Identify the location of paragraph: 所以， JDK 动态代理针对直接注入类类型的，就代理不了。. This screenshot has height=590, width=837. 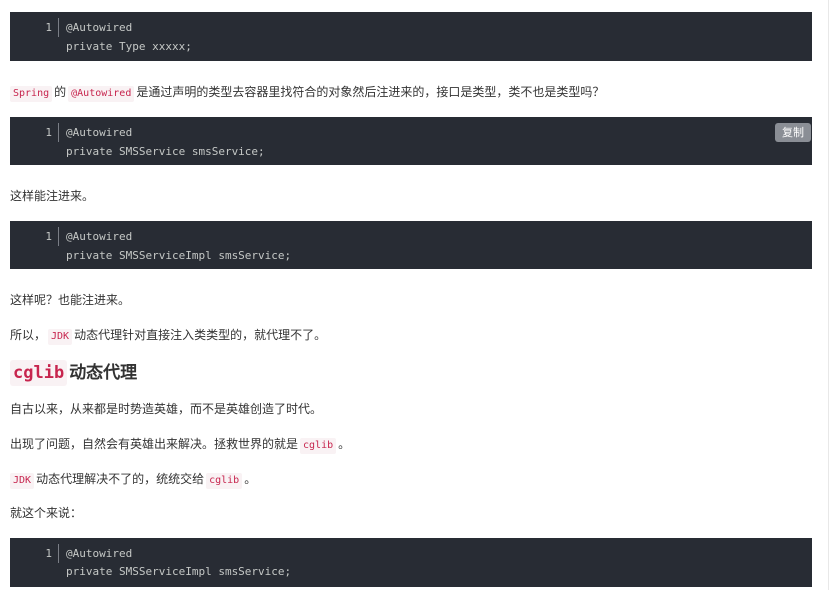
(168, 335).